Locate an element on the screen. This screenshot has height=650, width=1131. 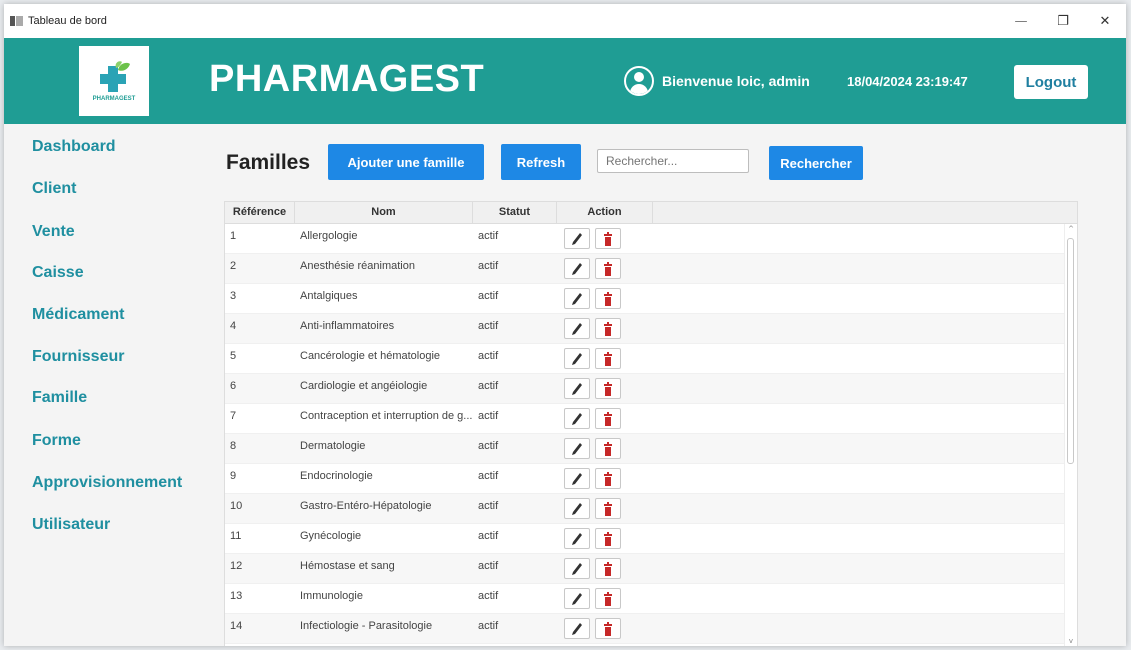
table-row: 4 Anti-inflammatoires actif is located at coordinates (651, 329).